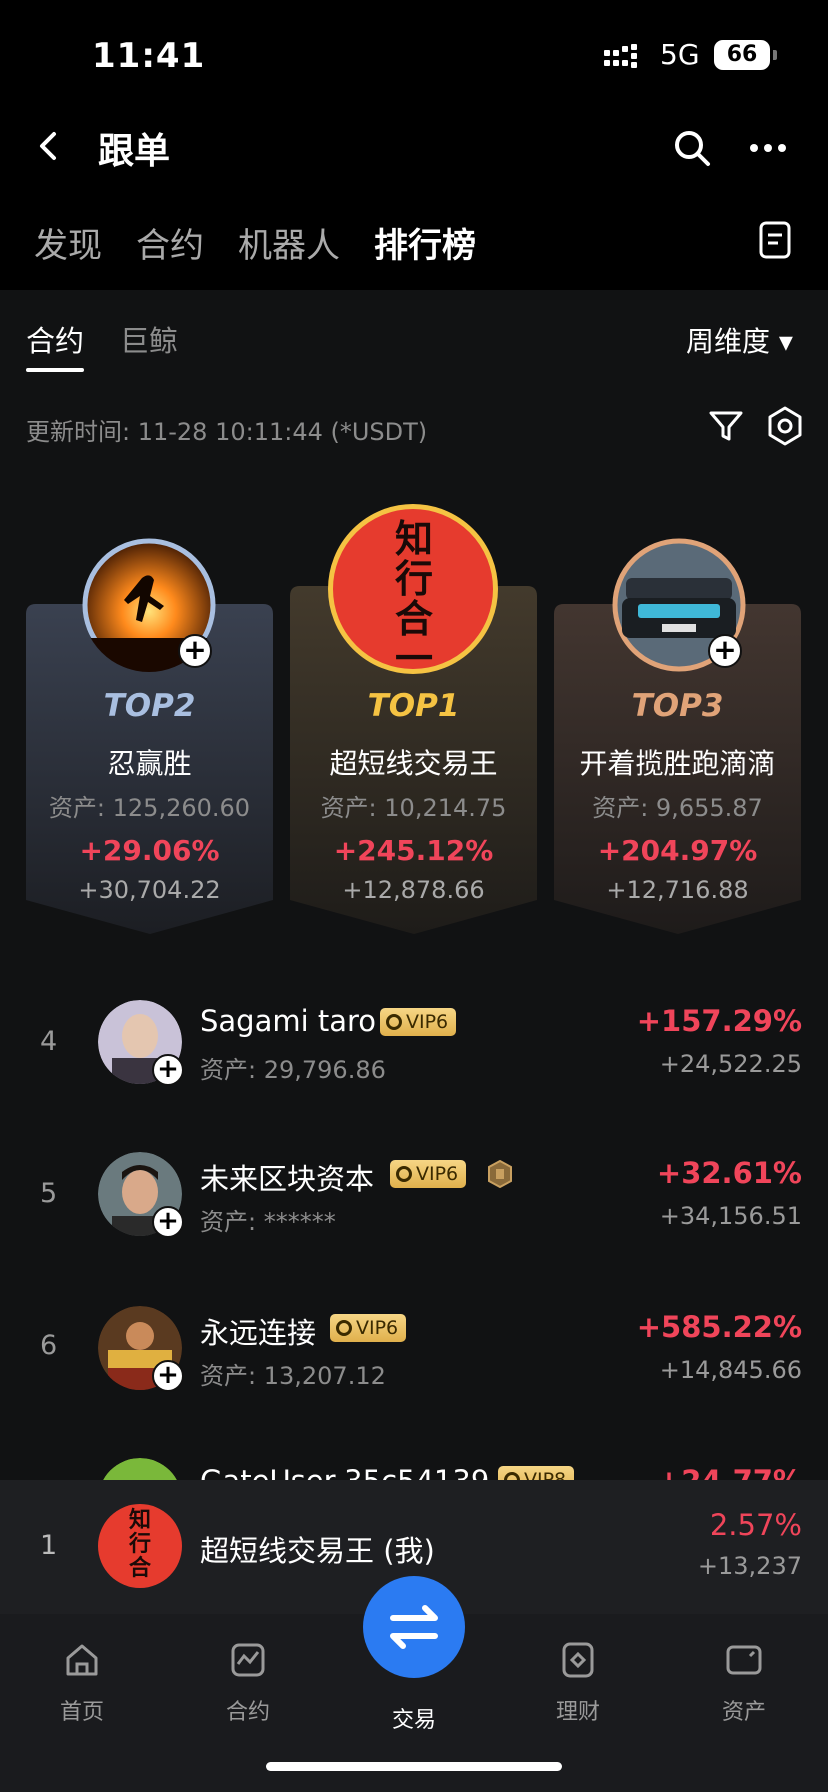 The width and height of the screenshot is (828, 1792). Describe the element at coordinates (49, 1545) in the screenshot. I see `my-rank-number: 1` at that location.